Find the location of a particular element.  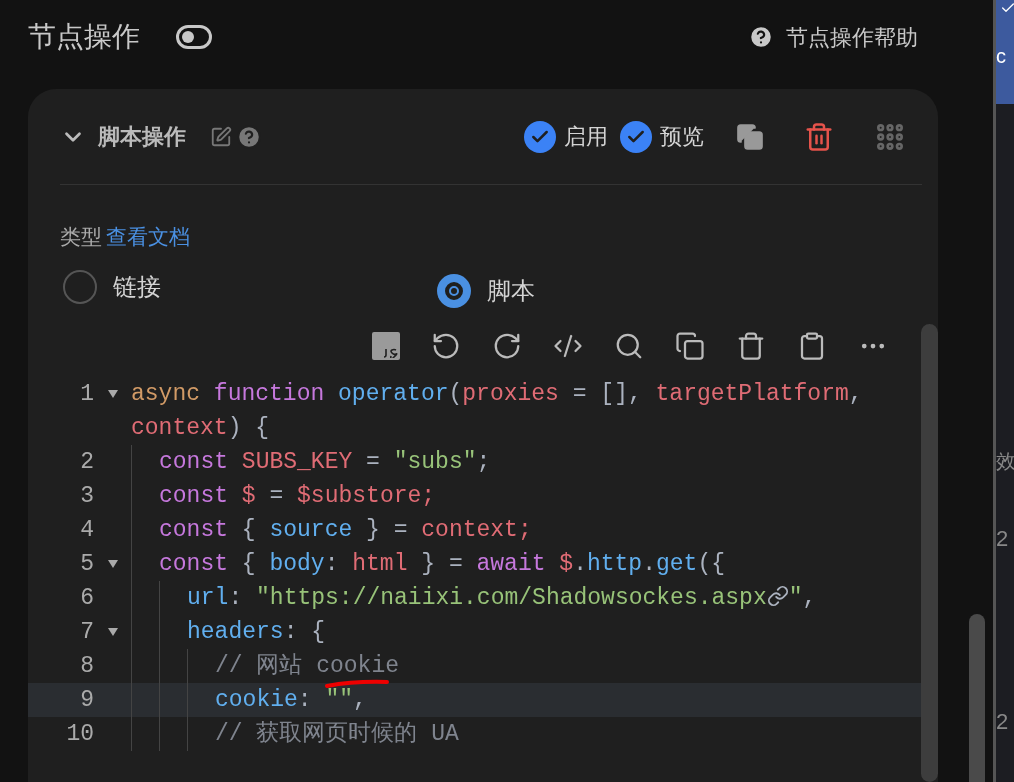

line-number: 3 is located at coordinates (86, 496).